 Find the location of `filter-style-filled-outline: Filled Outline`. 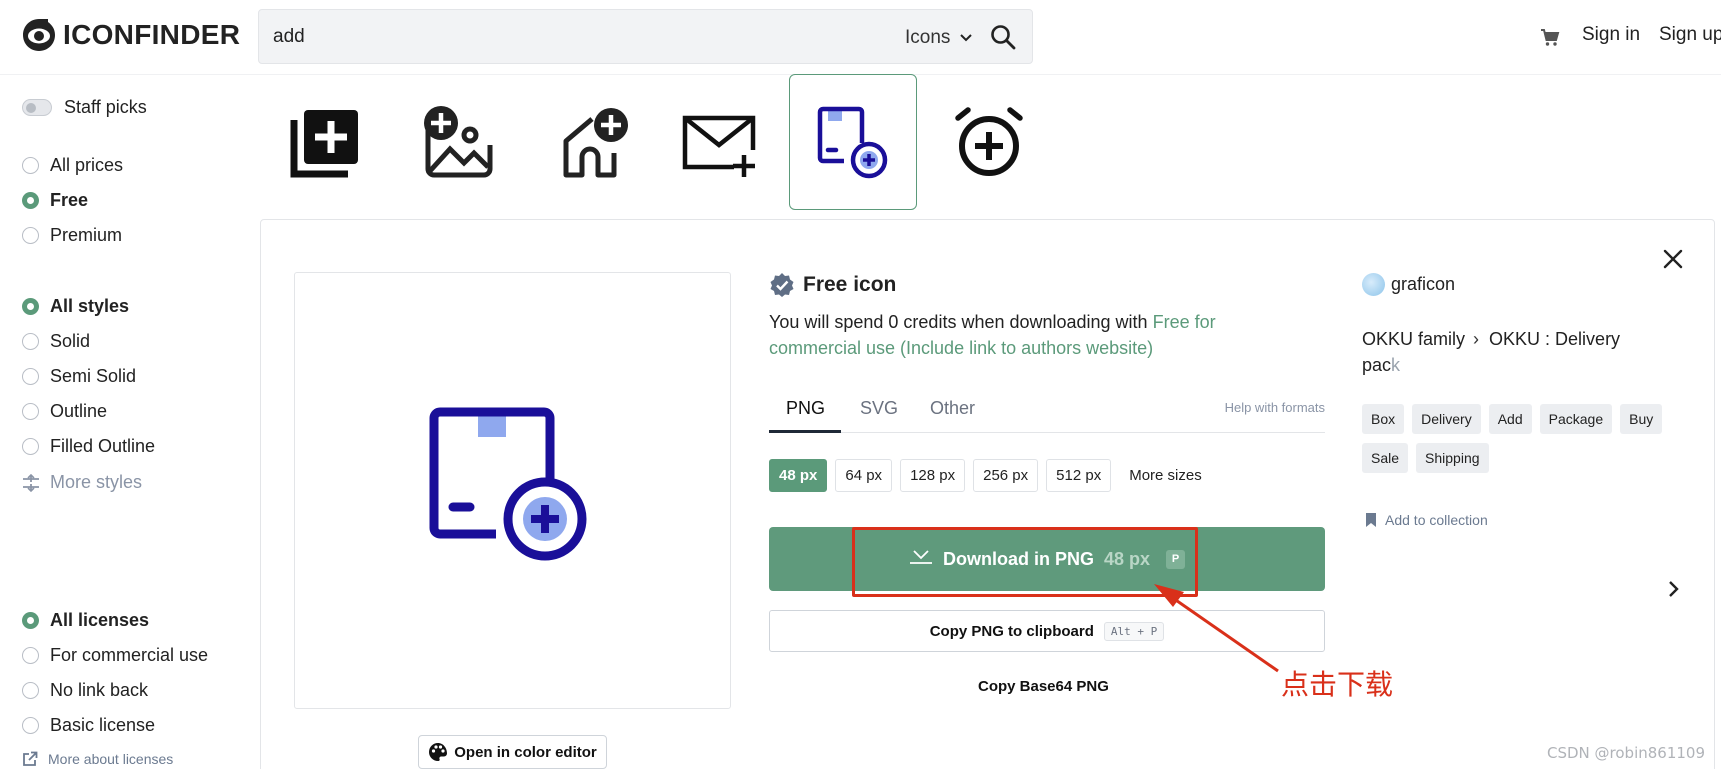

filter-style-filled-outline: Filled Outline is located at coordinates (88, 446).